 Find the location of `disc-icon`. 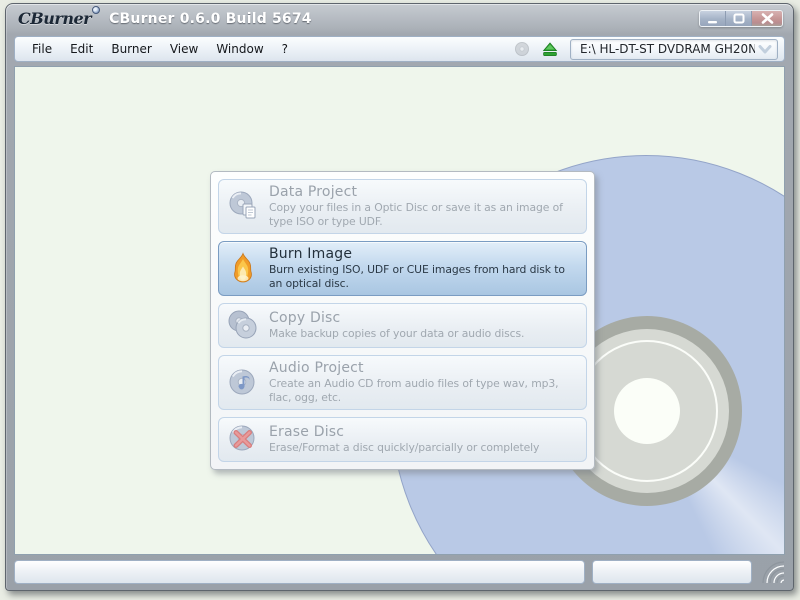

disc-icon is located at coordinates (522, 49).